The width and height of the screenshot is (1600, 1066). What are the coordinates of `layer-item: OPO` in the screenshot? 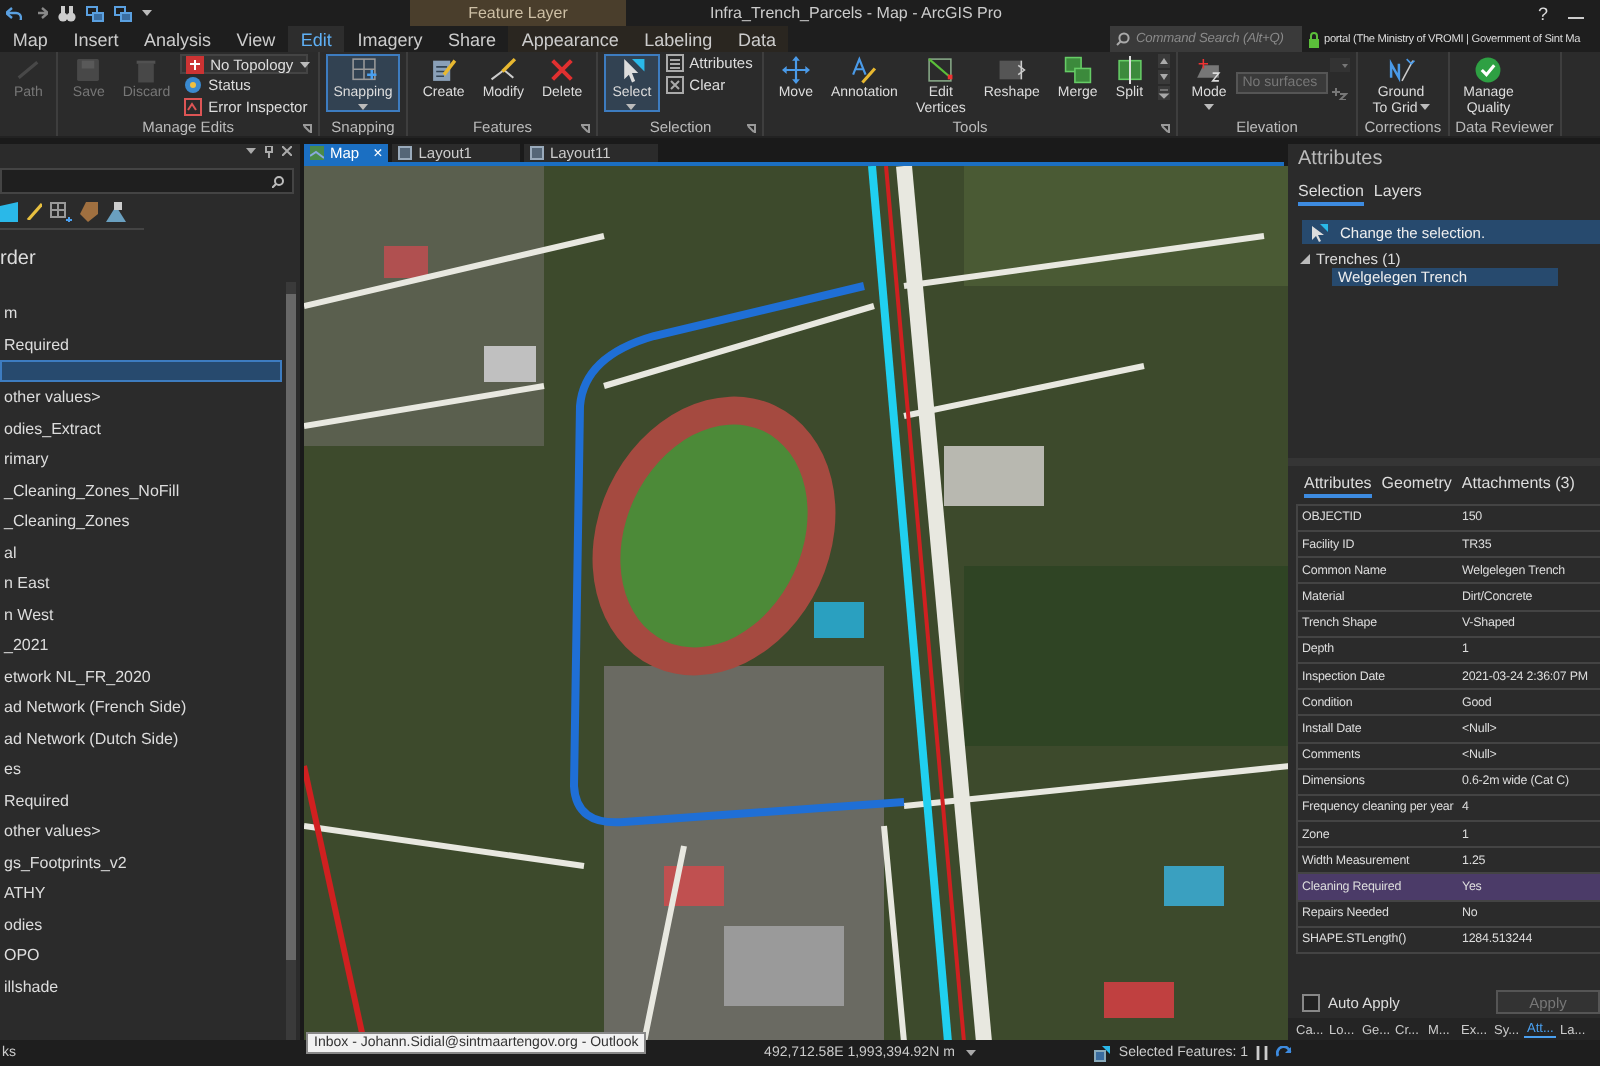 It's located at (141, 955).